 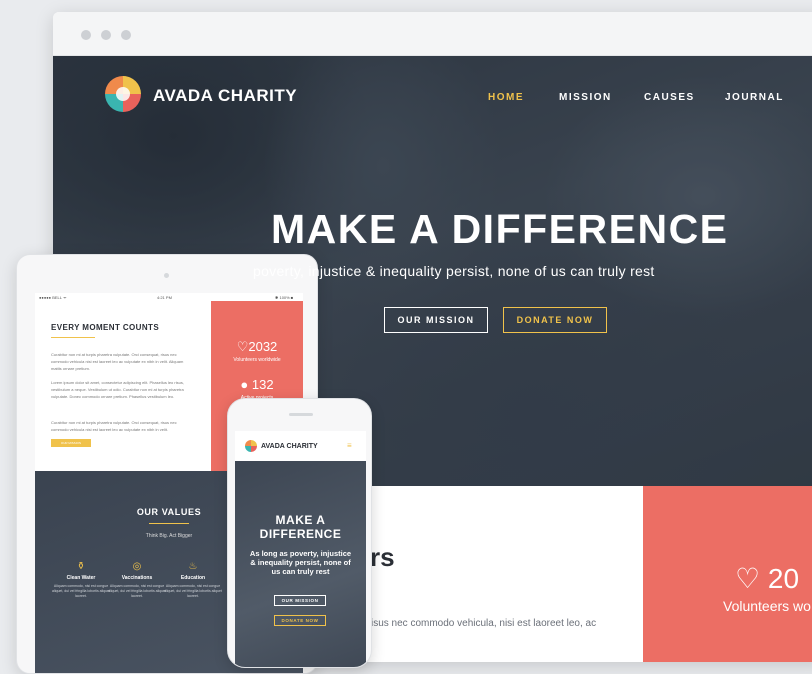 I want to click on button-label: OUR MISSION, so click(x=71, y=443).